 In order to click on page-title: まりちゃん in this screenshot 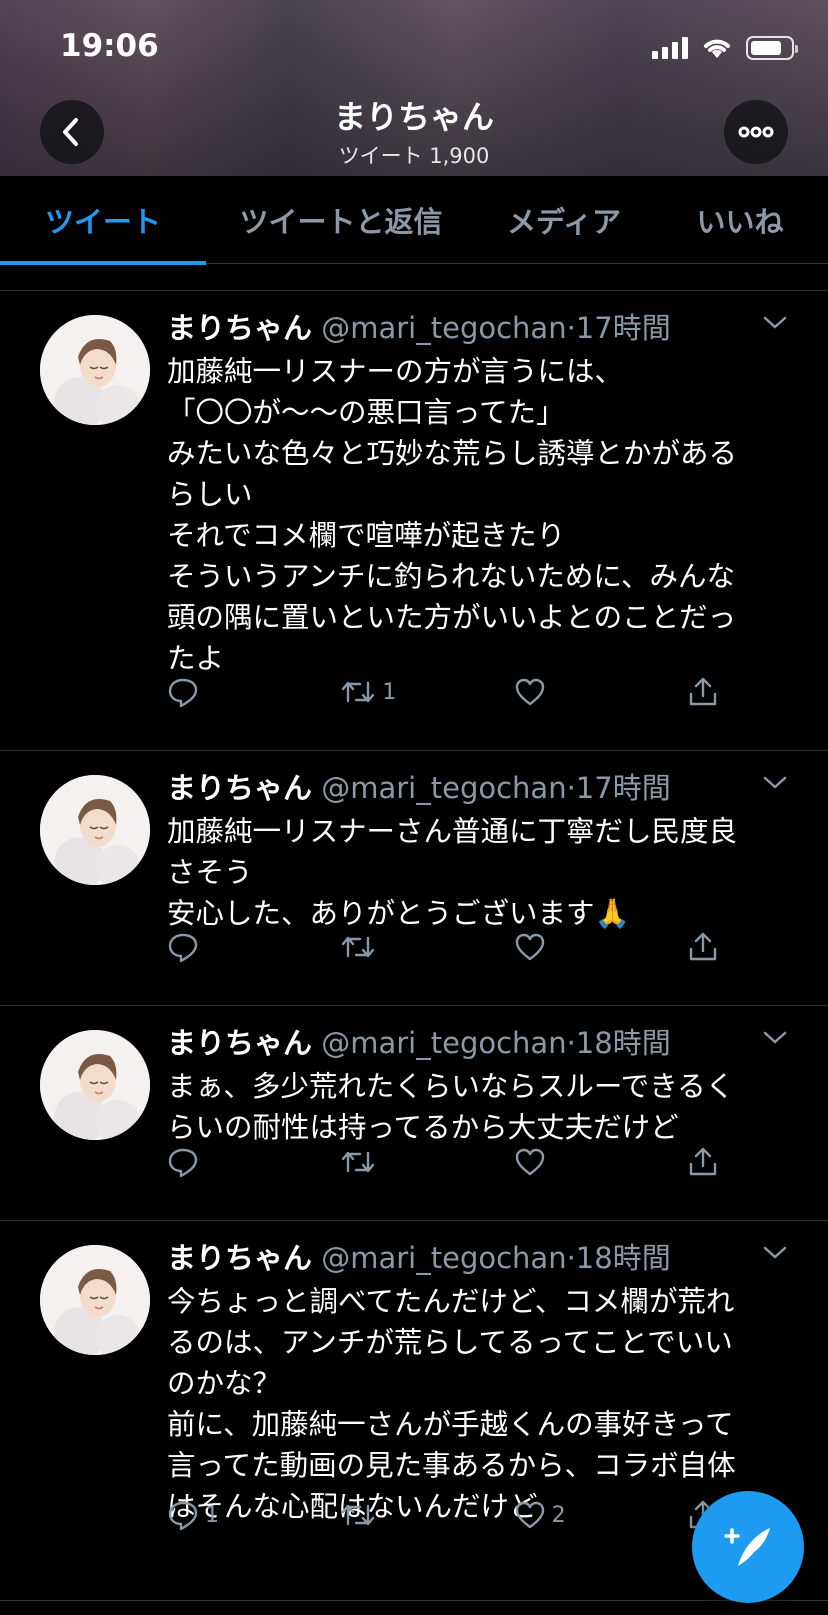, I will do `click(413, 117)`.